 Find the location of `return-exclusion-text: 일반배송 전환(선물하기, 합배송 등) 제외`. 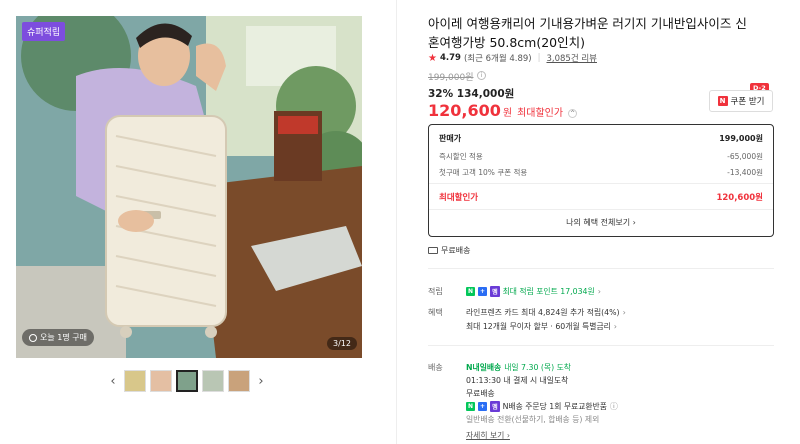

return-exclusion-text: 일반배송 전환(선물하기, 합배송 등) 제외 is located at coordinates (533, 419).